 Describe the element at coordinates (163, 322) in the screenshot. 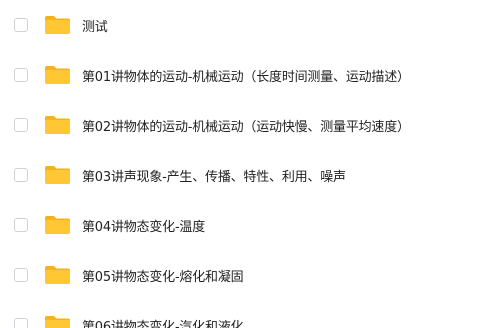

I see `folder-name: 第06讲物态变化-汽化和液化` at that location.